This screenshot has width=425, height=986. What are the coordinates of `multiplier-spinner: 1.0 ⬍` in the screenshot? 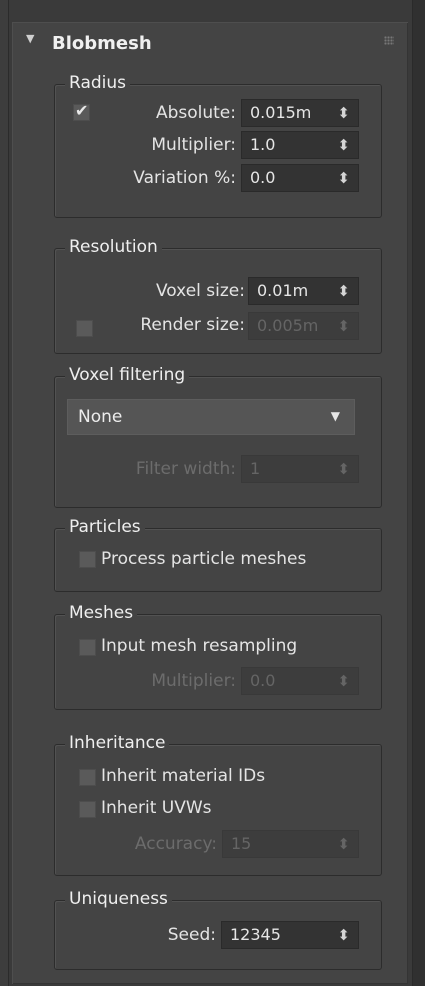 It's located at (300, 145).